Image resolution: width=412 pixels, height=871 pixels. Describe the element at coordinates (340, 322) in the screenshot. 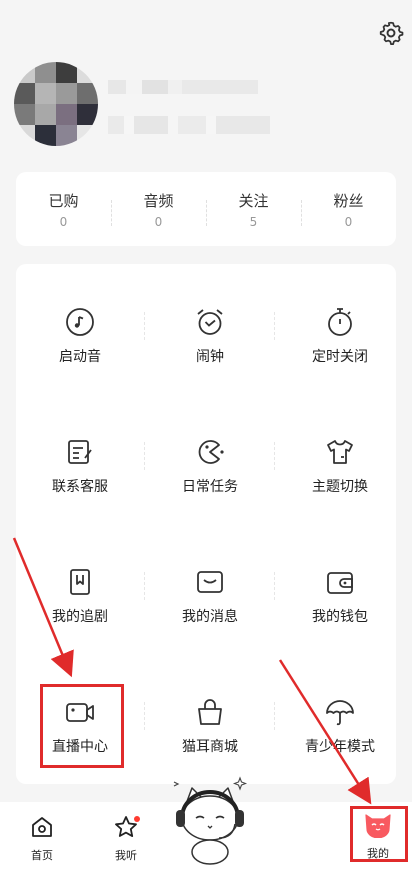

I see `timer-icon` at that location.